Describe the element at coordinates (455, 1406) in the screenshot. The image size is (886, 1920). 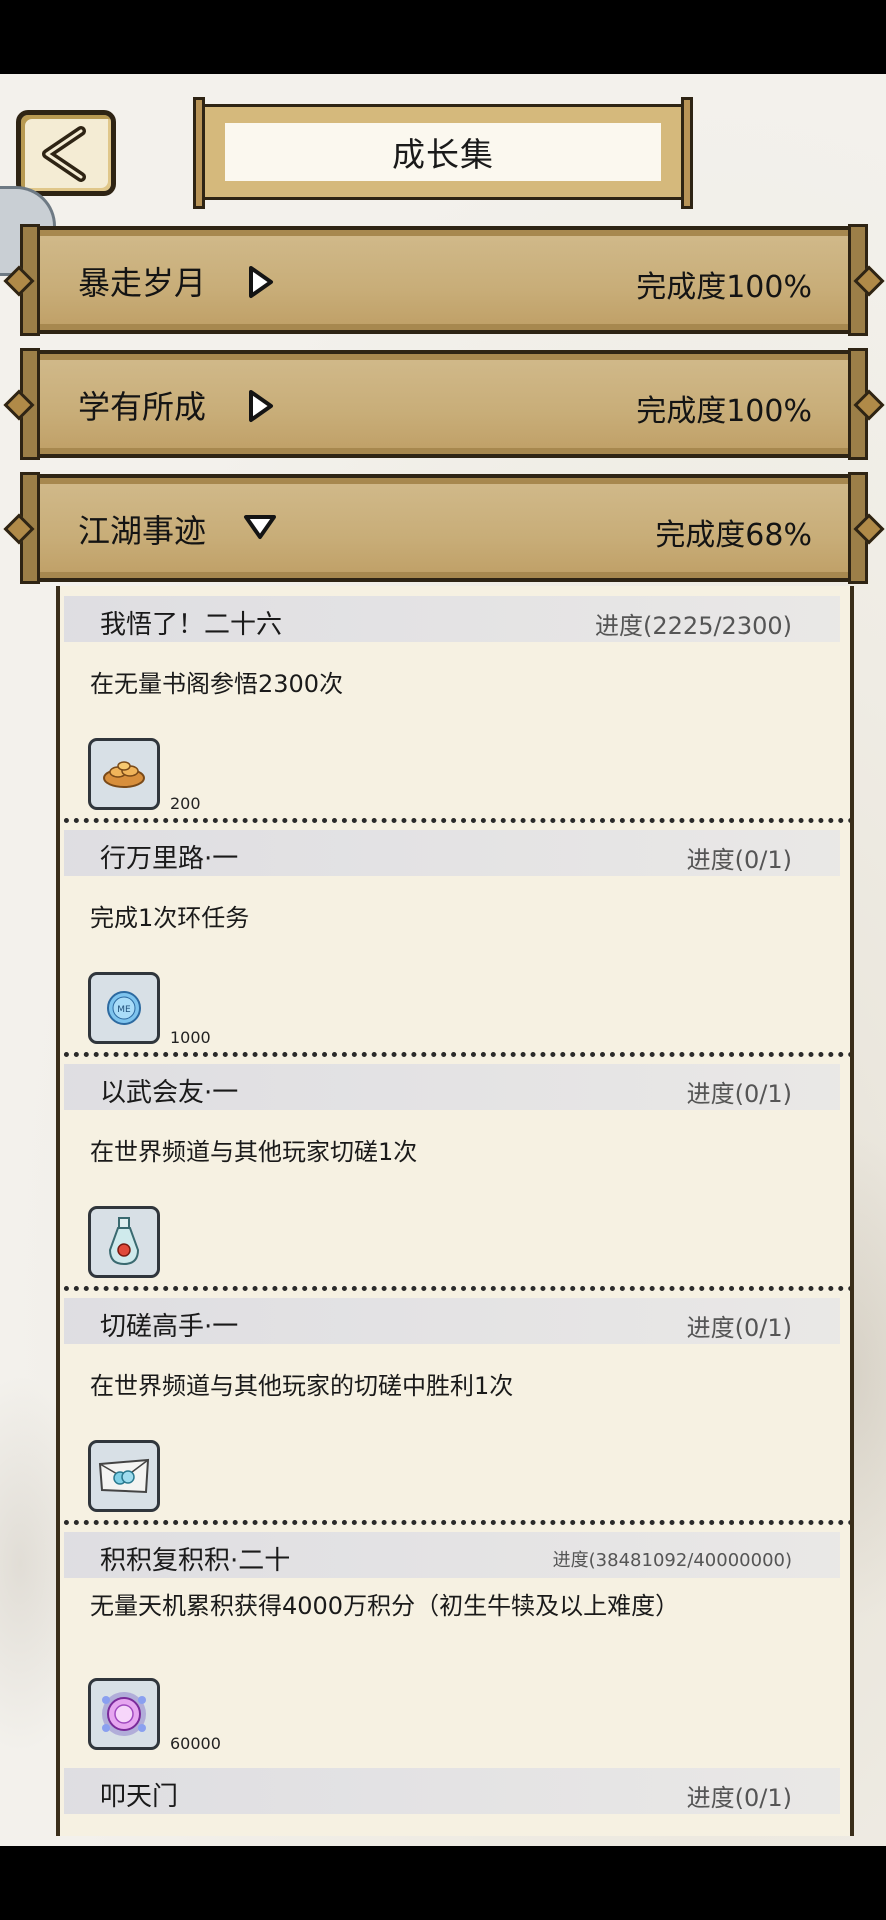
I see `task-item: 切磋高手·一 进度(0/1) 在世界频道与其他玩家的切磋中胜利1次` at that location.